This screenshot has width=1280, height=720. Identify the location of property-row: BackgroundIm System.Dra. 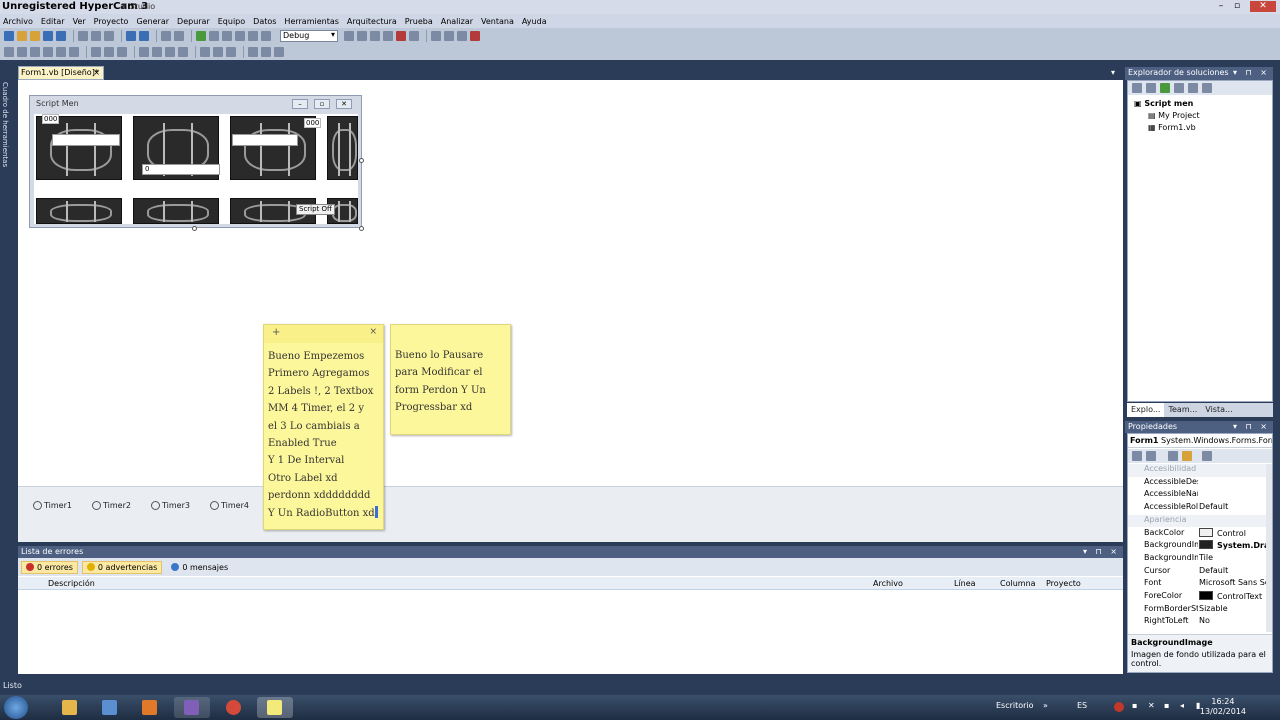
(1197, 546).